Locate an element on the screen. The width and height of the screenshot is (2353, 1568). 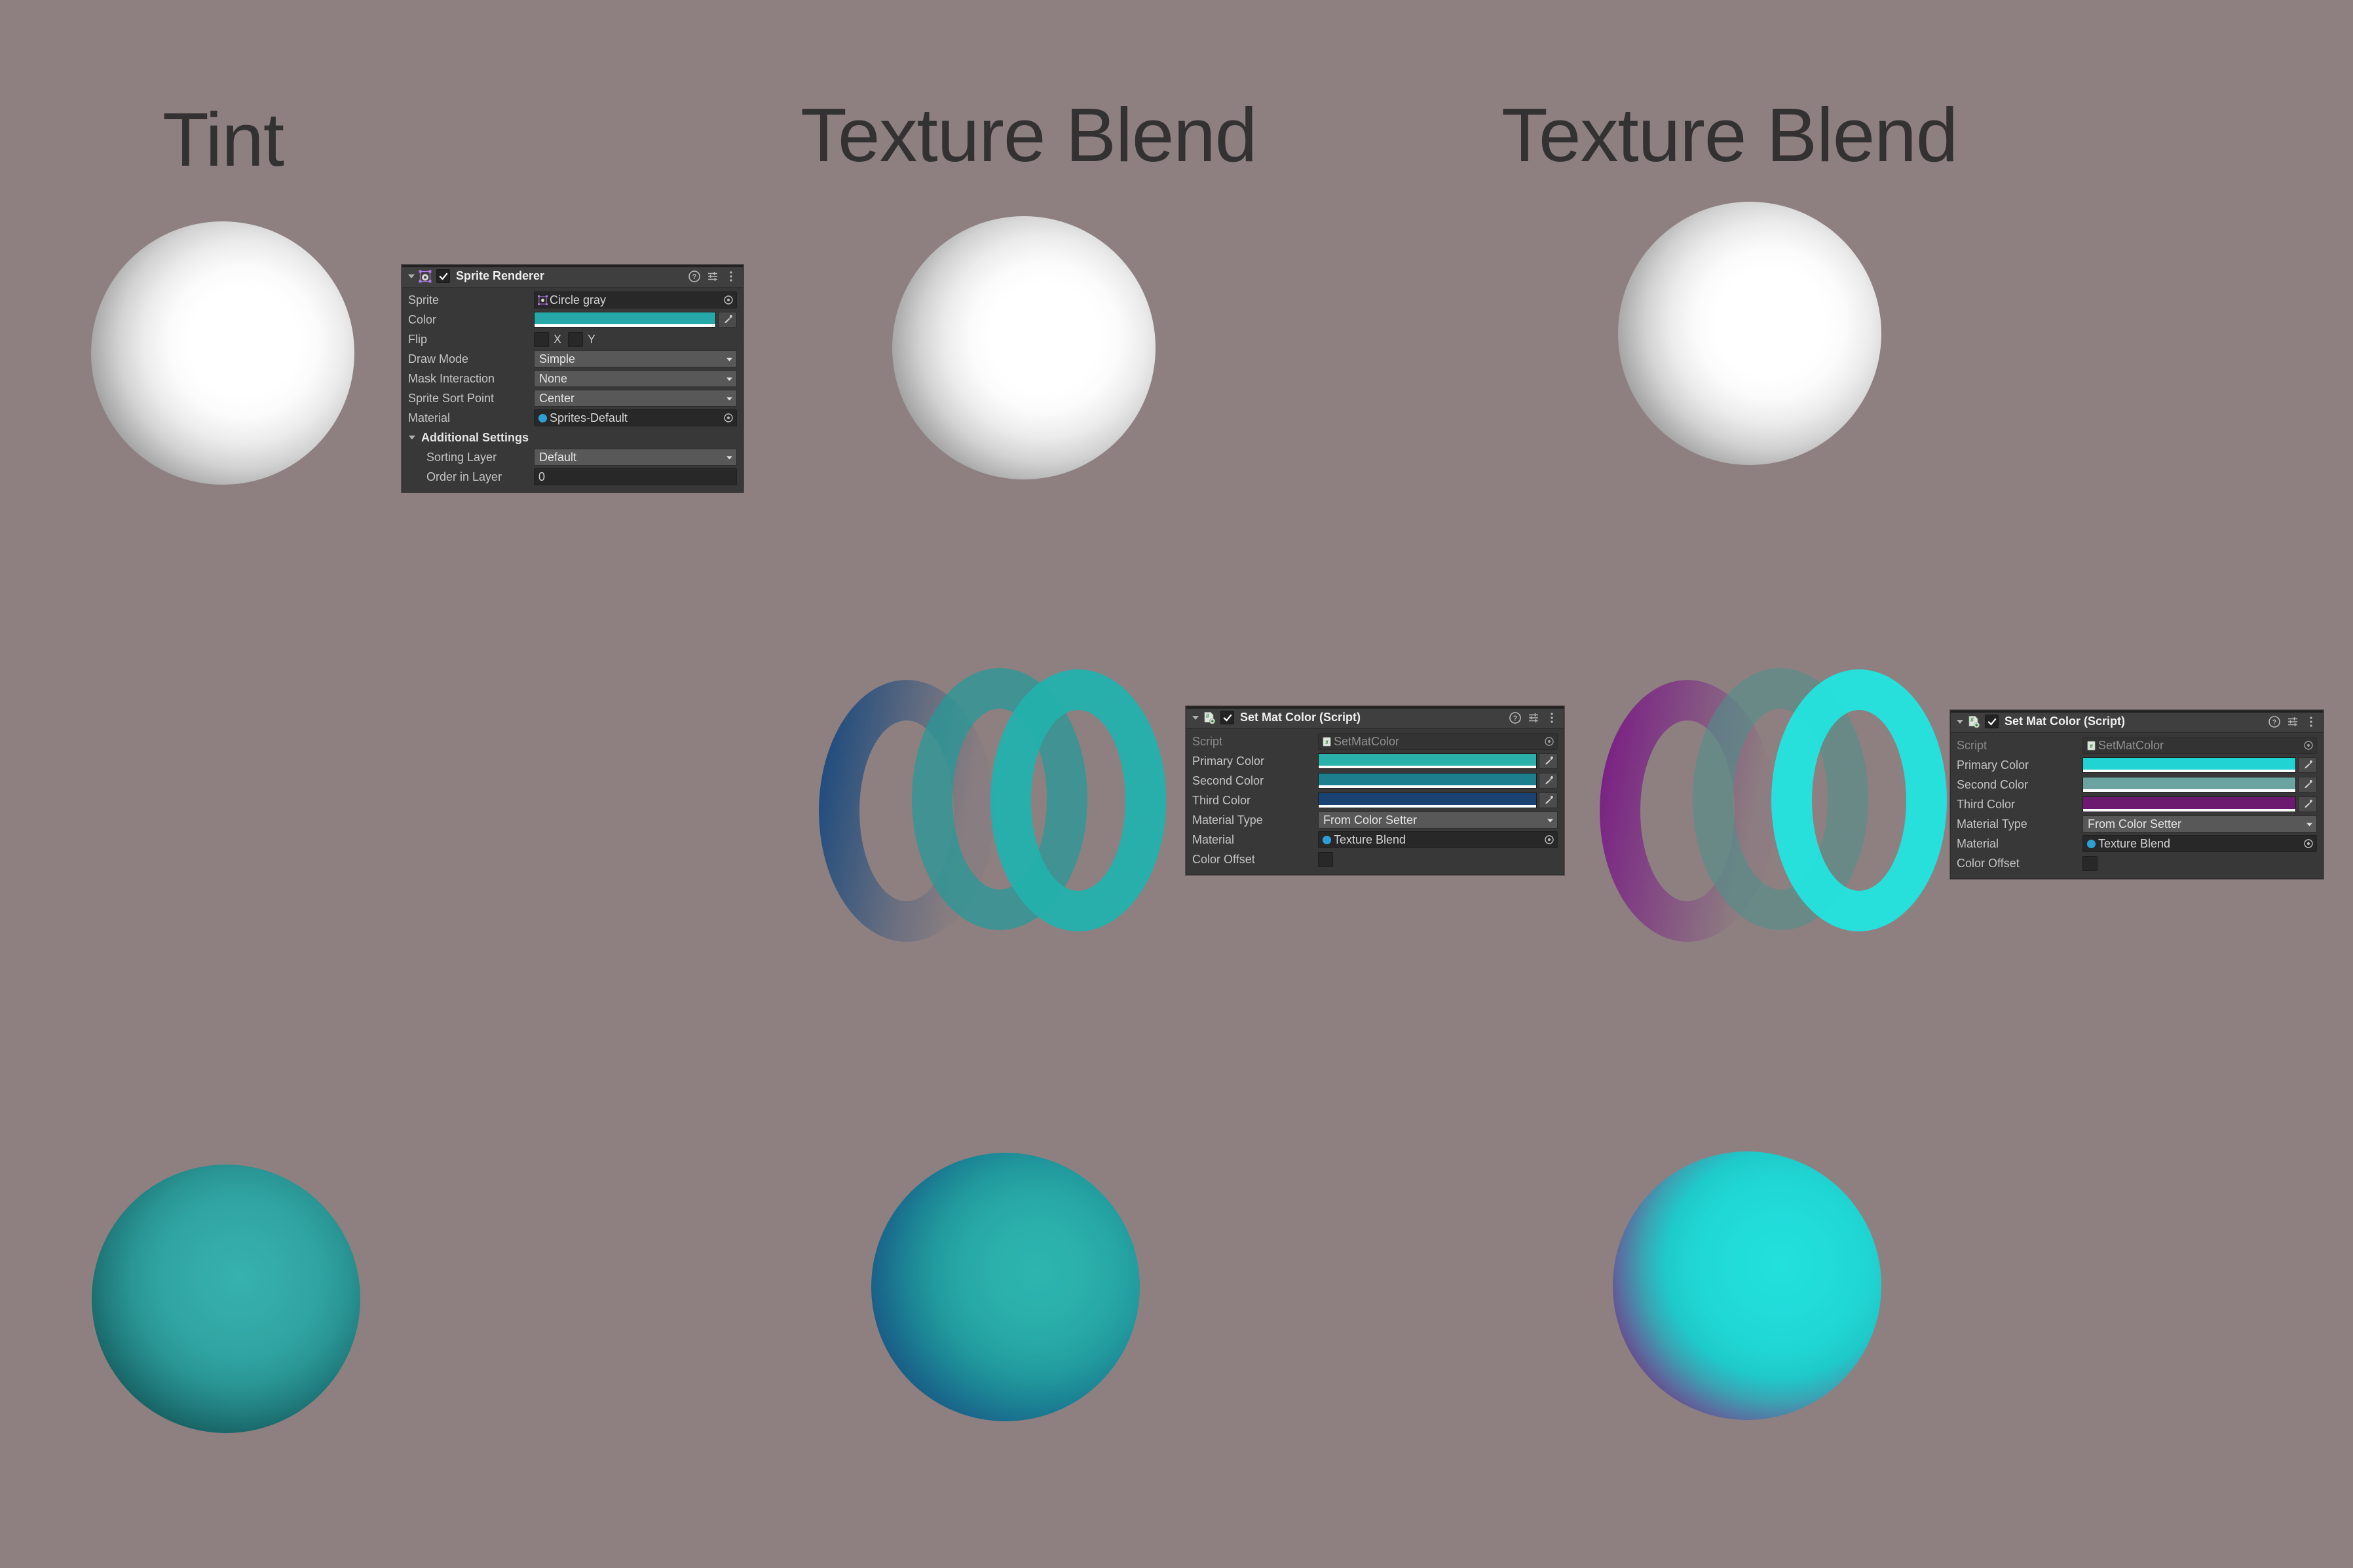
field-material: Texture Blend is located at coordinates (1438, 839).